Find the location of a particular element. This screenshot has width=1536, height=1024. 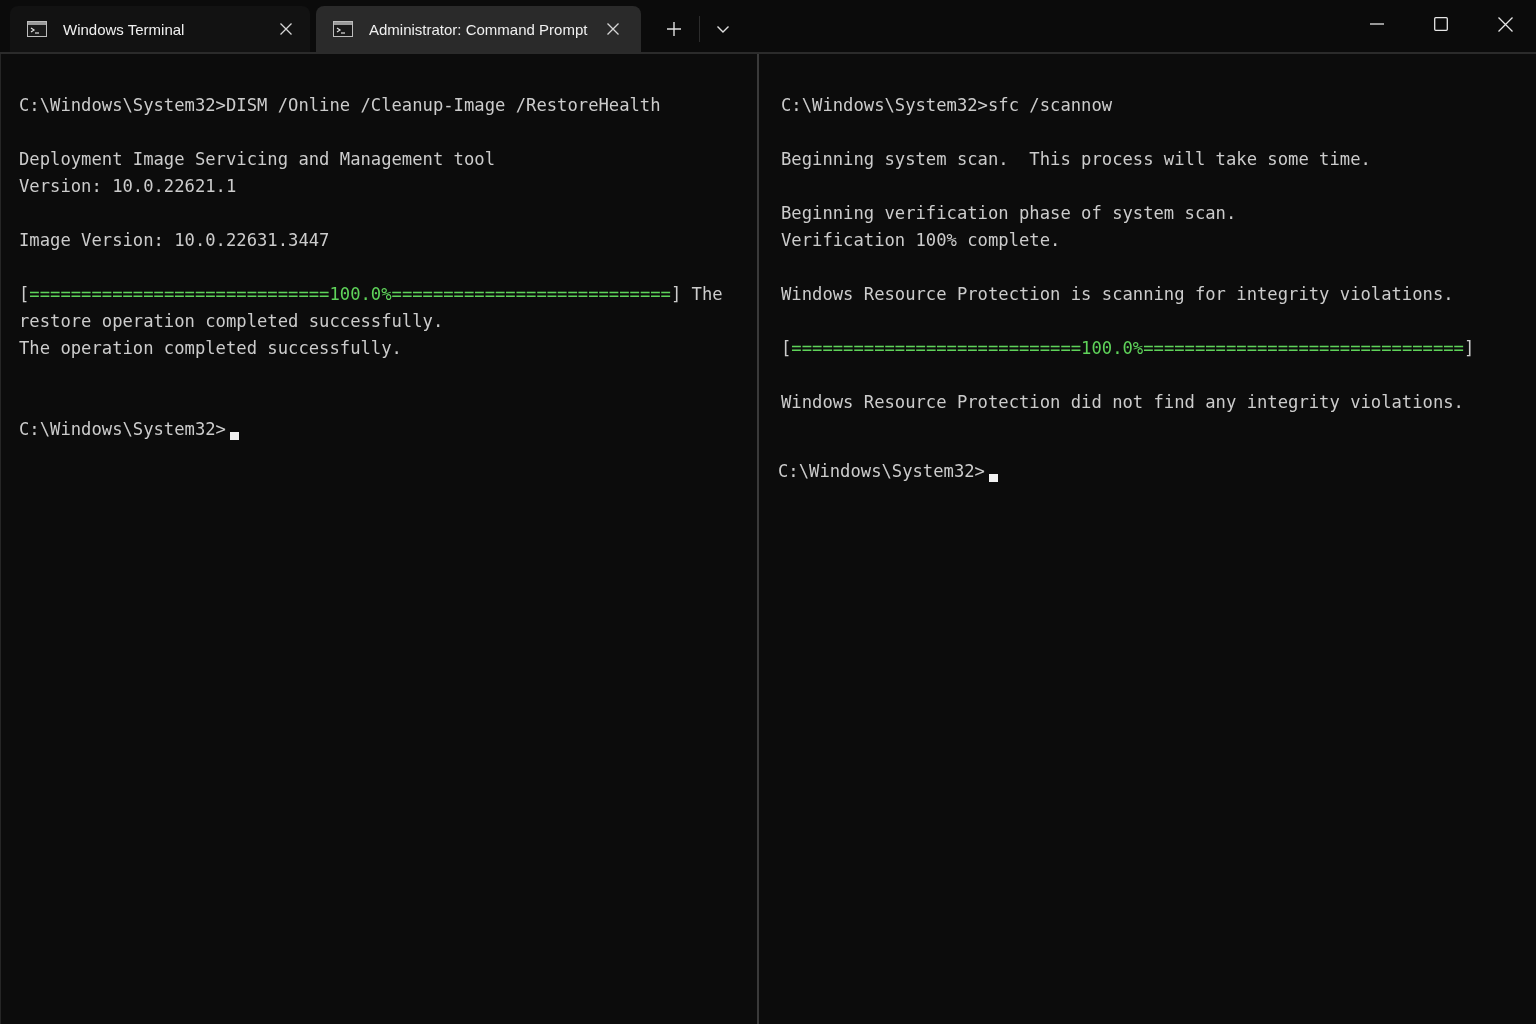

tab: Windows Terminal is located at coordinates (160, 29).